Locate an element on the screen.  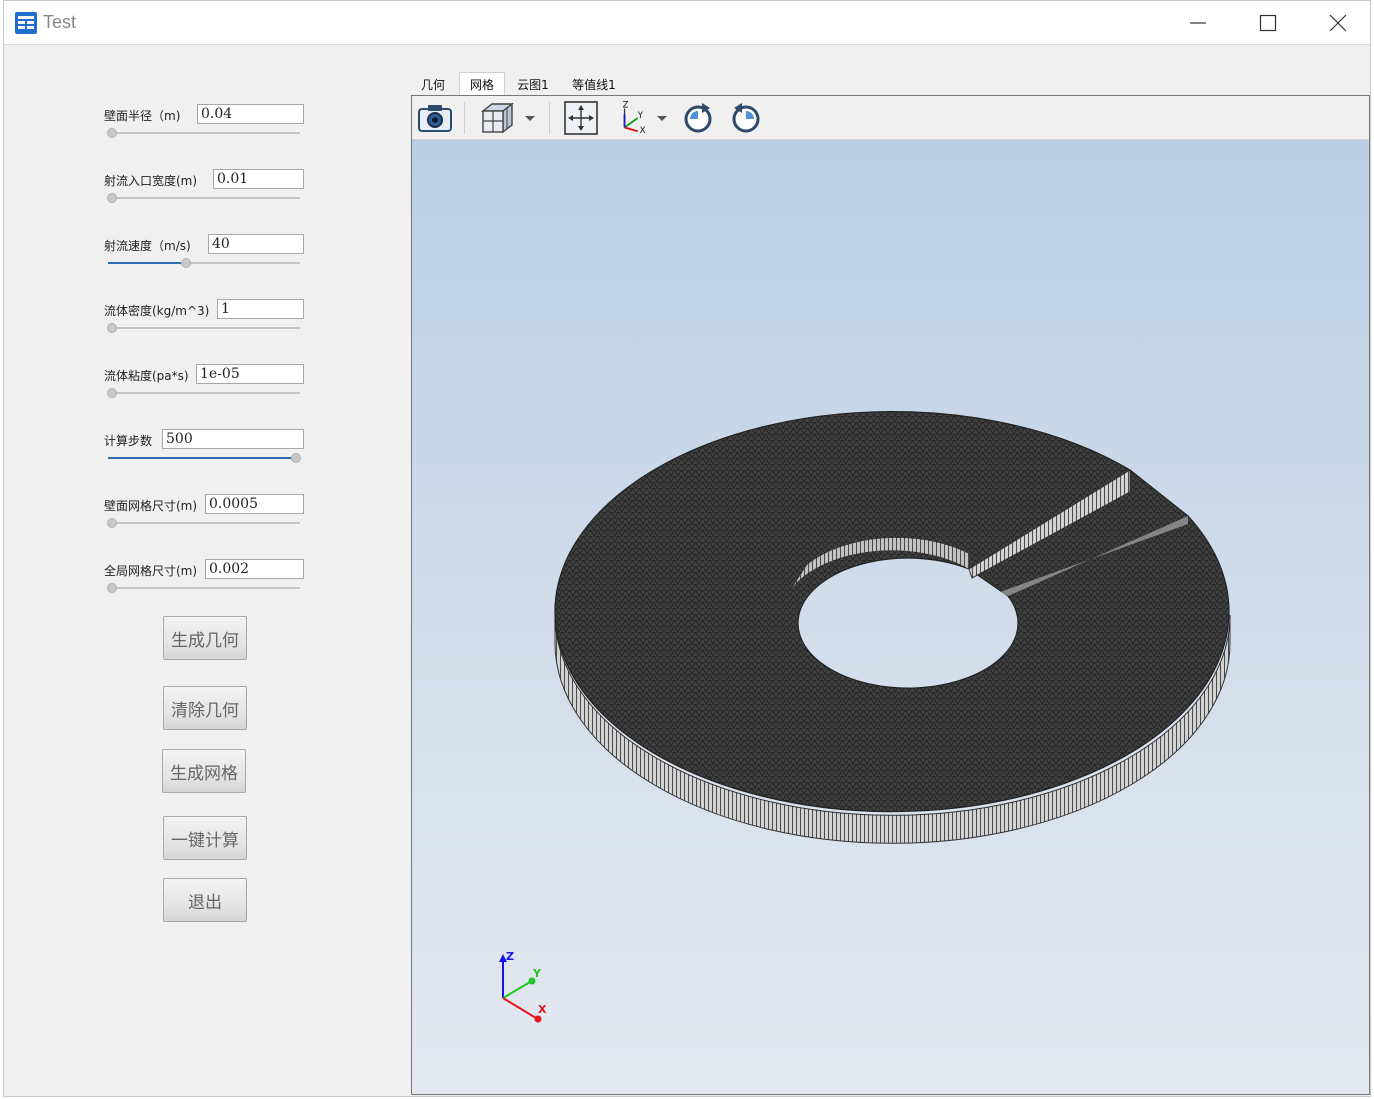
svg-text: Y is located at coordinates (640, 116).